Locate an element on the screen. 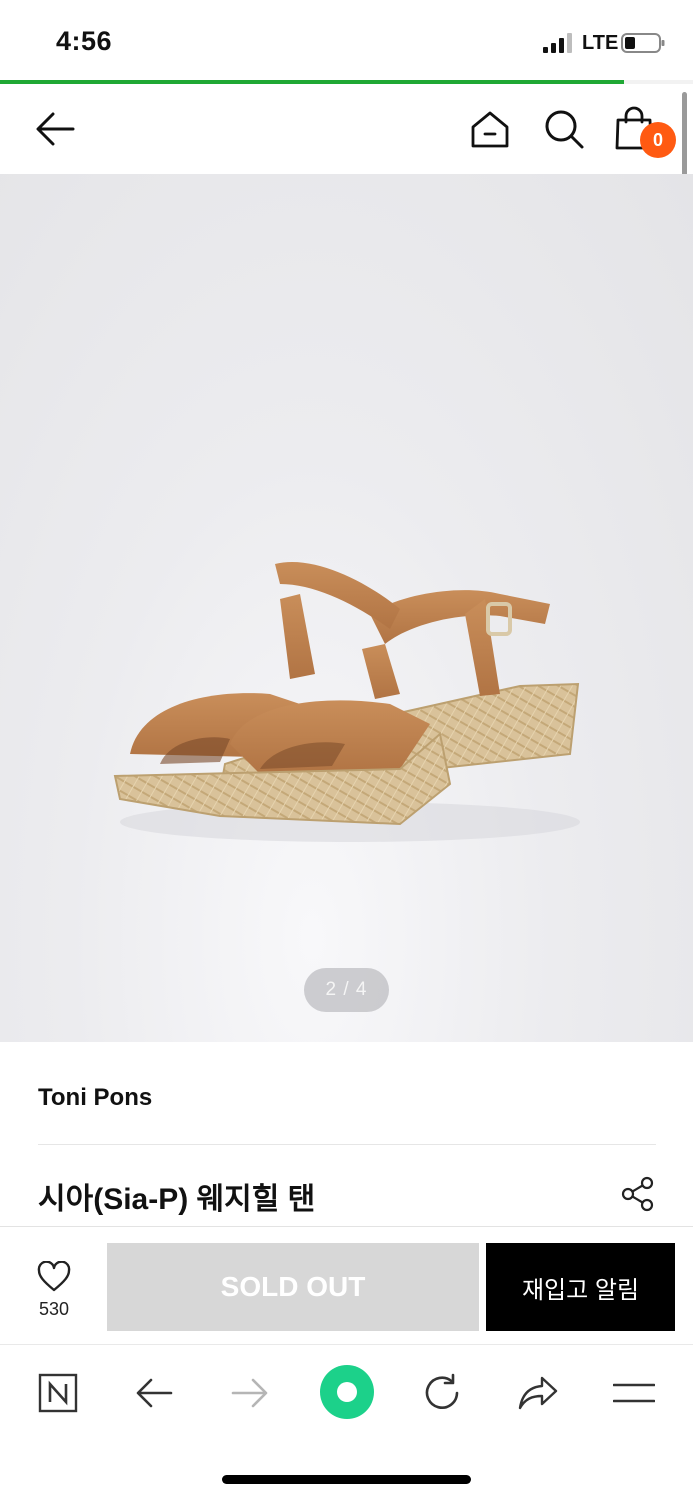  sold-out-button: SOLD OUT is located at coordinates (293, 1287).